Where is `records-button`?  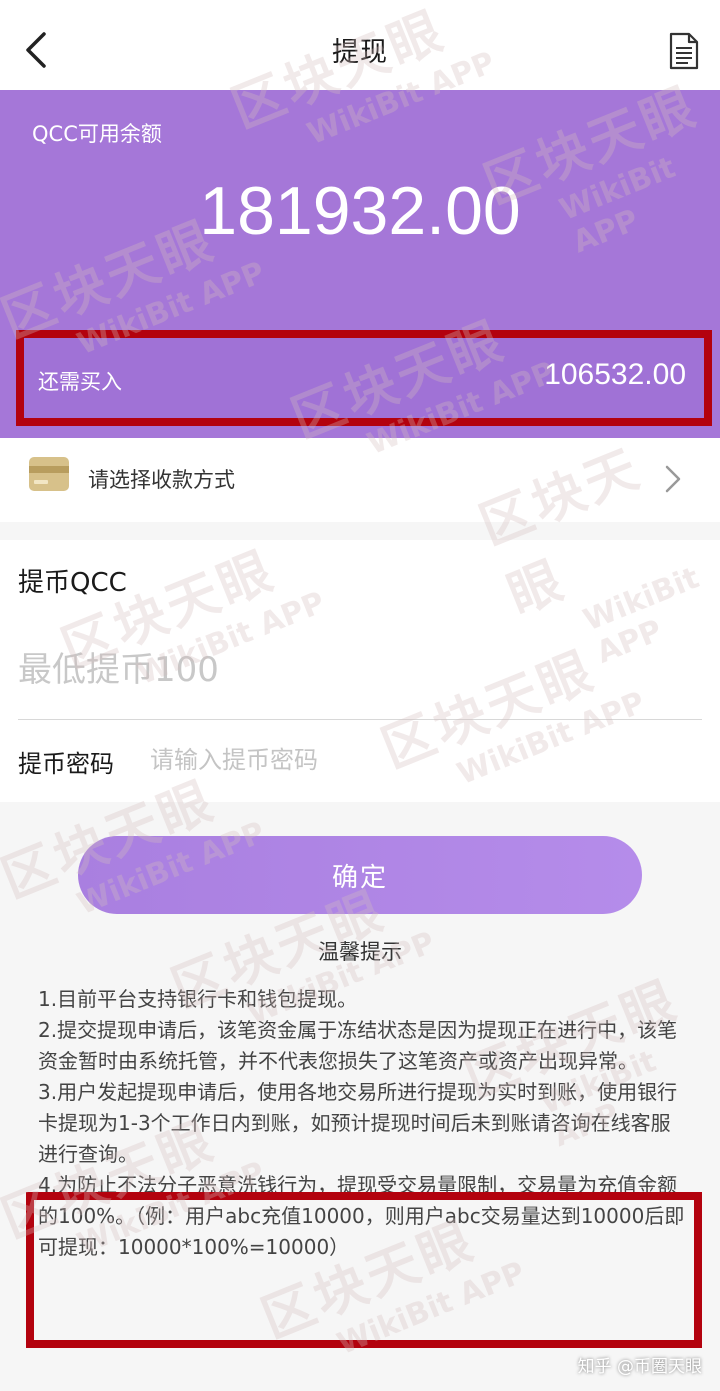 records-button is located at coordinates (684, 51).